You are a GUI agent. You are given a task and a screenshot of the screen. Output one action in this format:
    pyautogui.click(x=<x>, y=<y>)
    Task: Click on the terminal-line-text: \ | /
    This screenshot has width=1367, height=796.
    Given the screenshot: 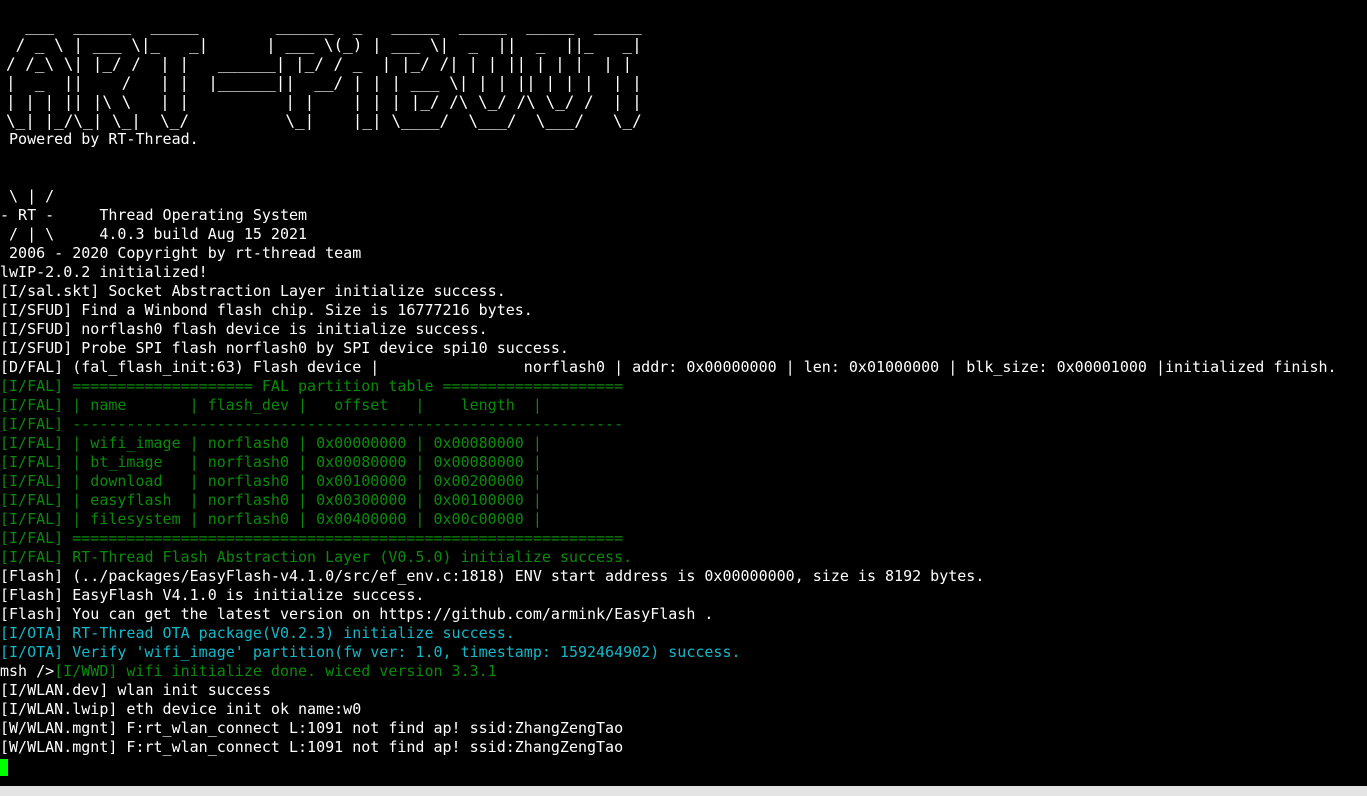 What is the action you would take?
    pyautogui.click(x=27, y=196)
    